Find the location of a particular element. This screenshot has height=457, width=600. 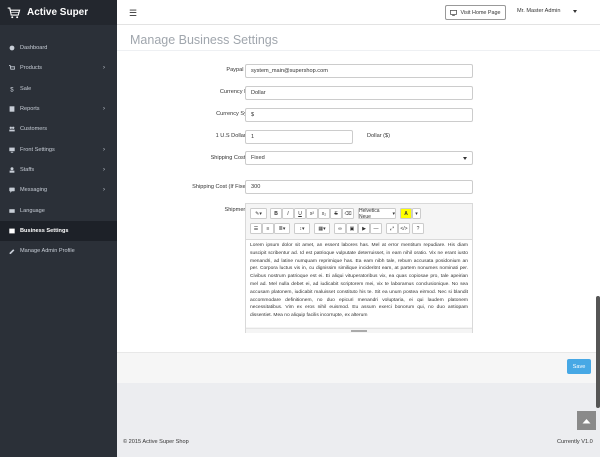

eraser-button: ⌫ is located at coordinates (348, 213).